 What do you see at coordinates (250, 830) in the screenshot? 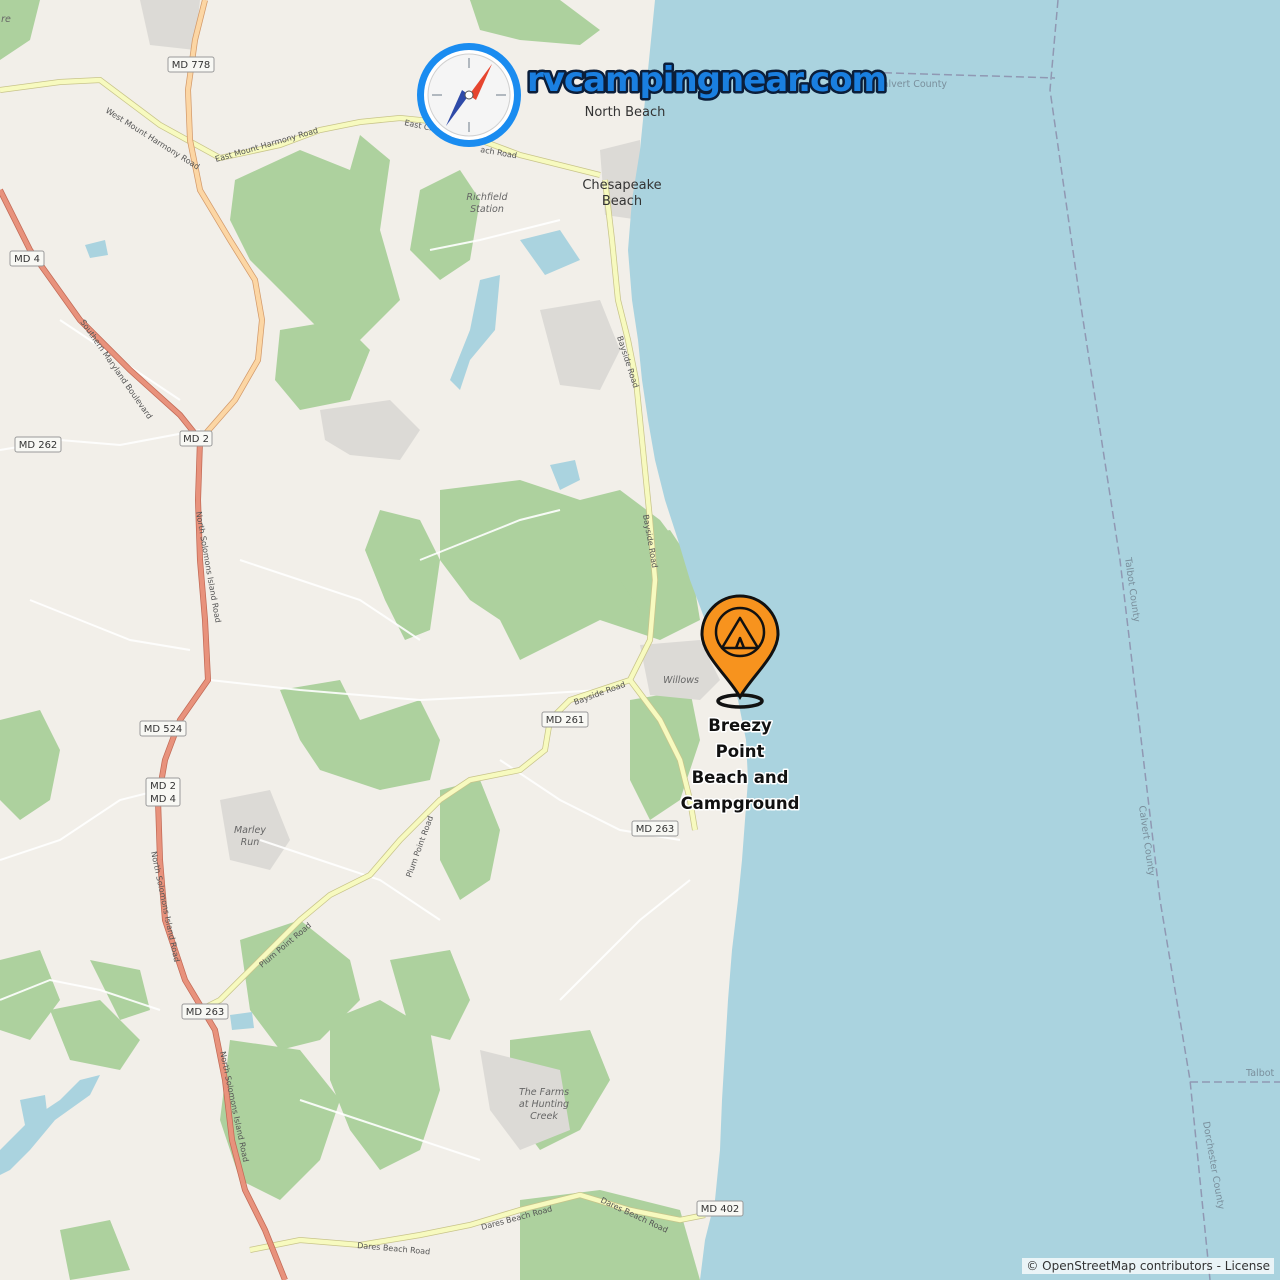
I see `place-label-marley-1: Marley` at bounding box center [250, 830].